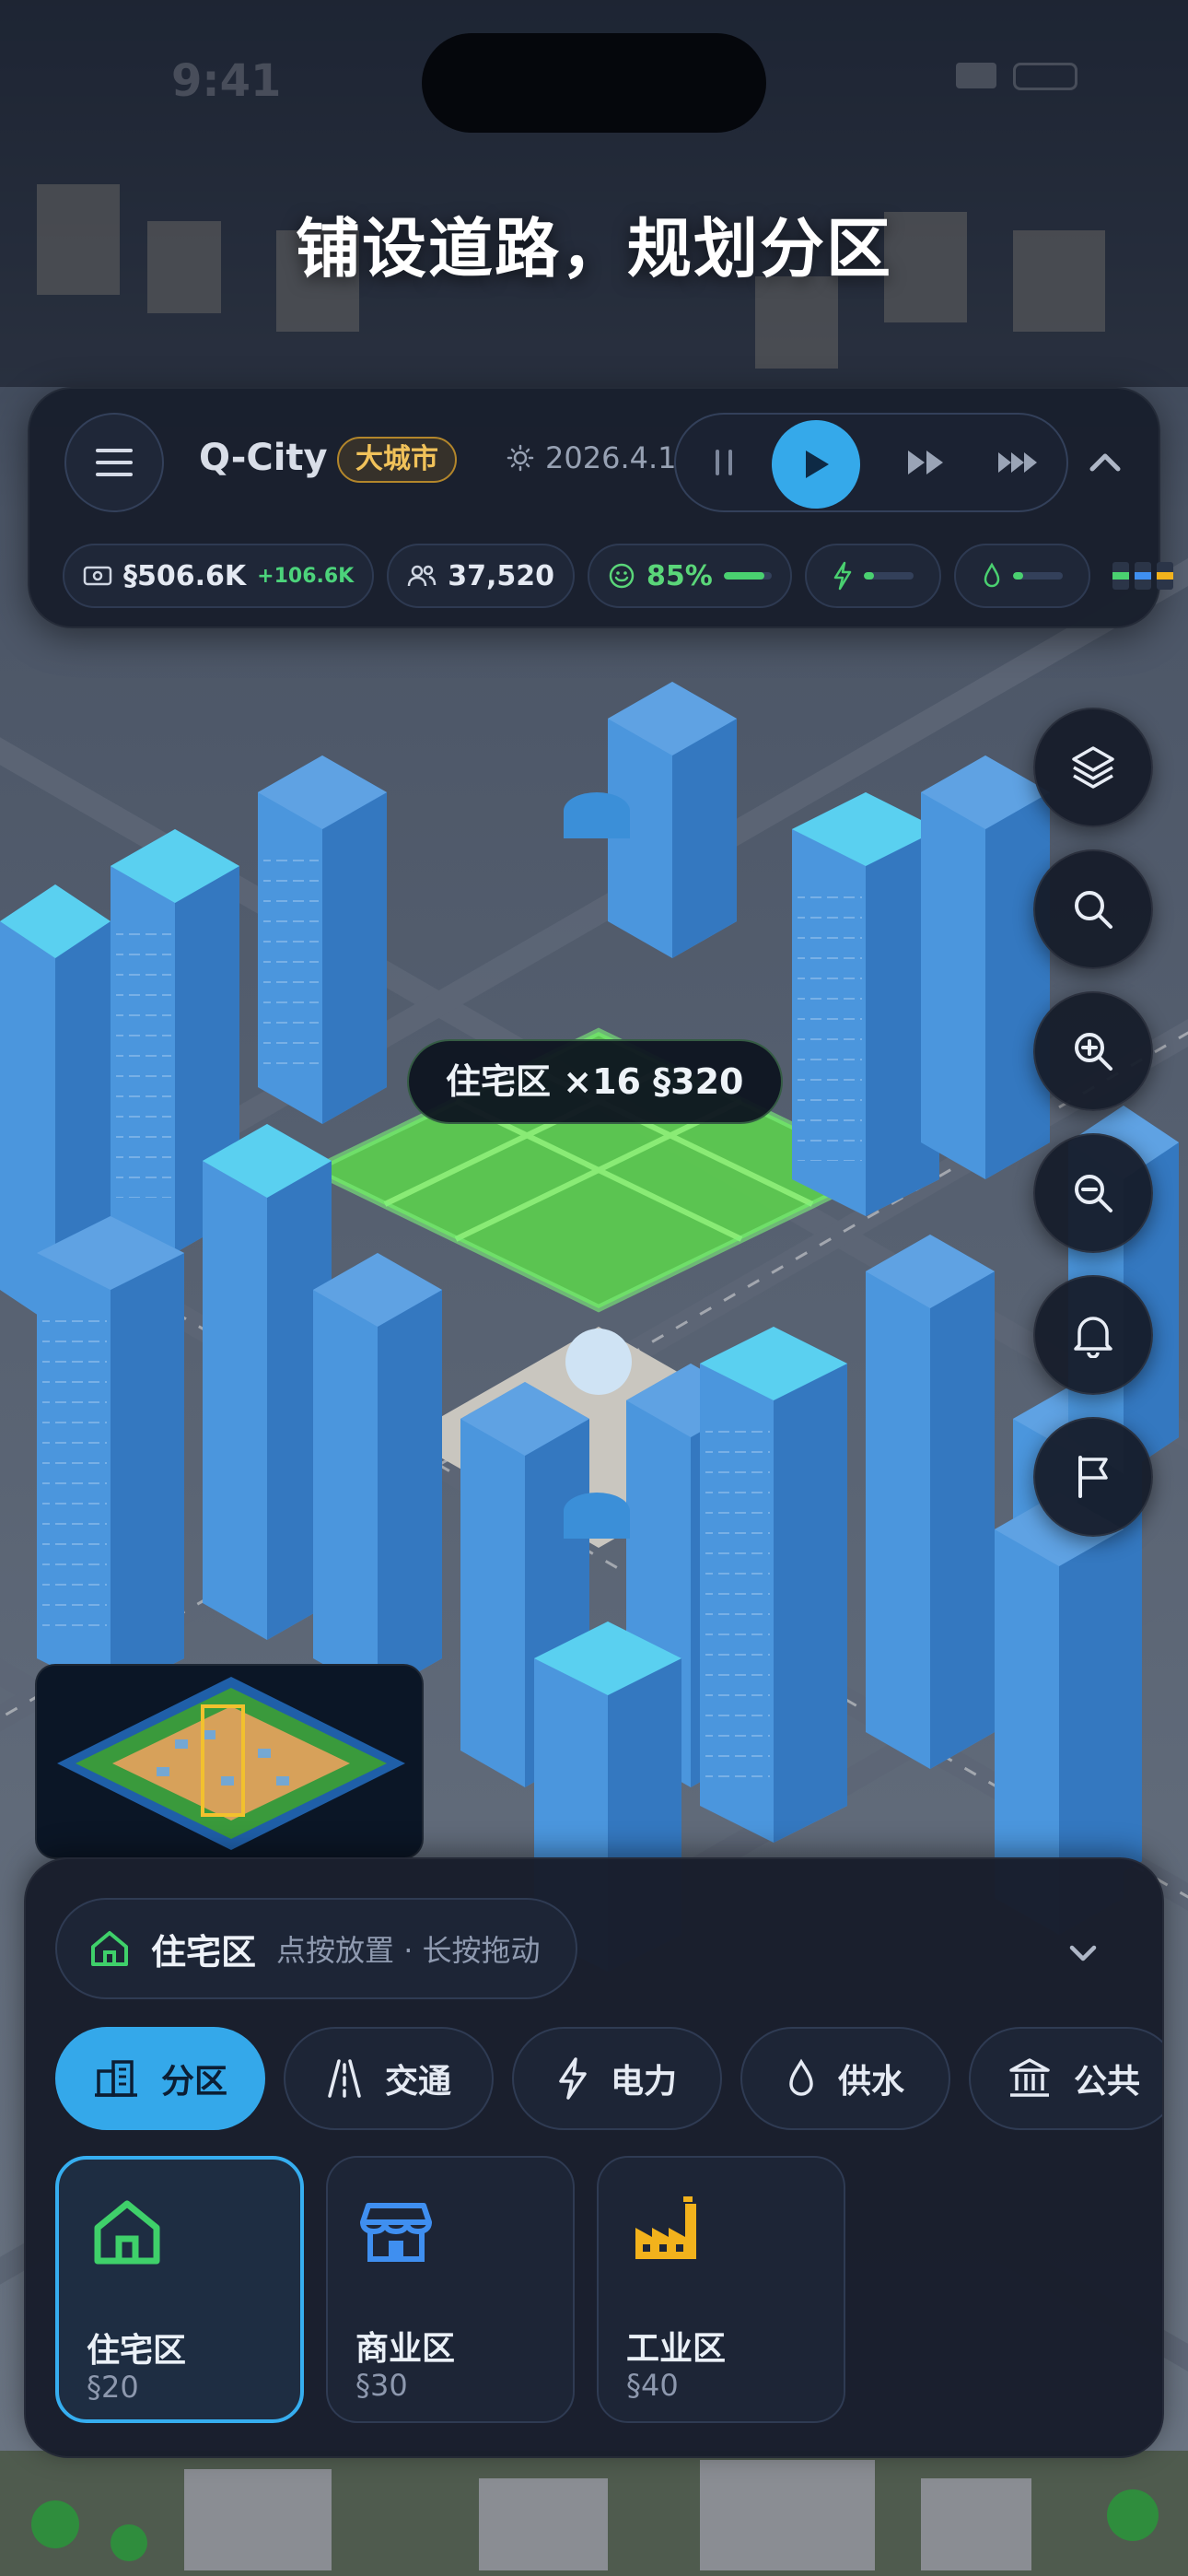 The width and height of the screenshot is (1188, 2576). What do you see at coordinates (594, 83) in the screenshot?
I see `dynamic-island` at bounding box center [594, 83].